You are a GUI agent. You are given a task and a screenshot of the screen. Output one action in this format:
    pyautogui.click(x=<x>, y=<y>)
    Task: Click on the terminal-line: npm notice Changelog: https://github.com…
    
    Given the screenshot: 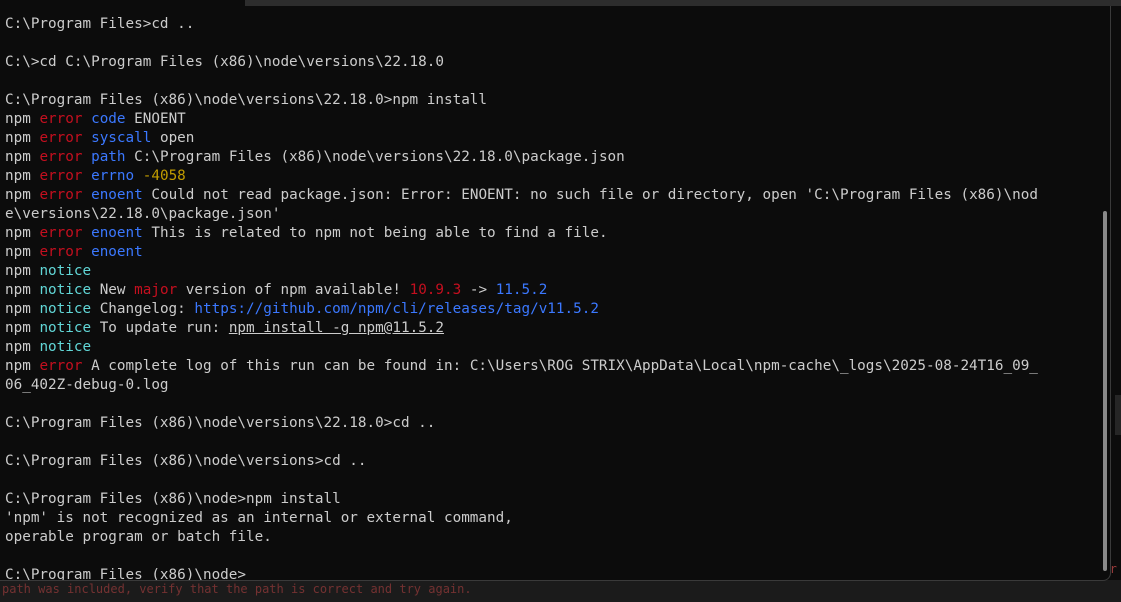 What is the action you would take?
    pyautogui.click(x=521, y=309)
    